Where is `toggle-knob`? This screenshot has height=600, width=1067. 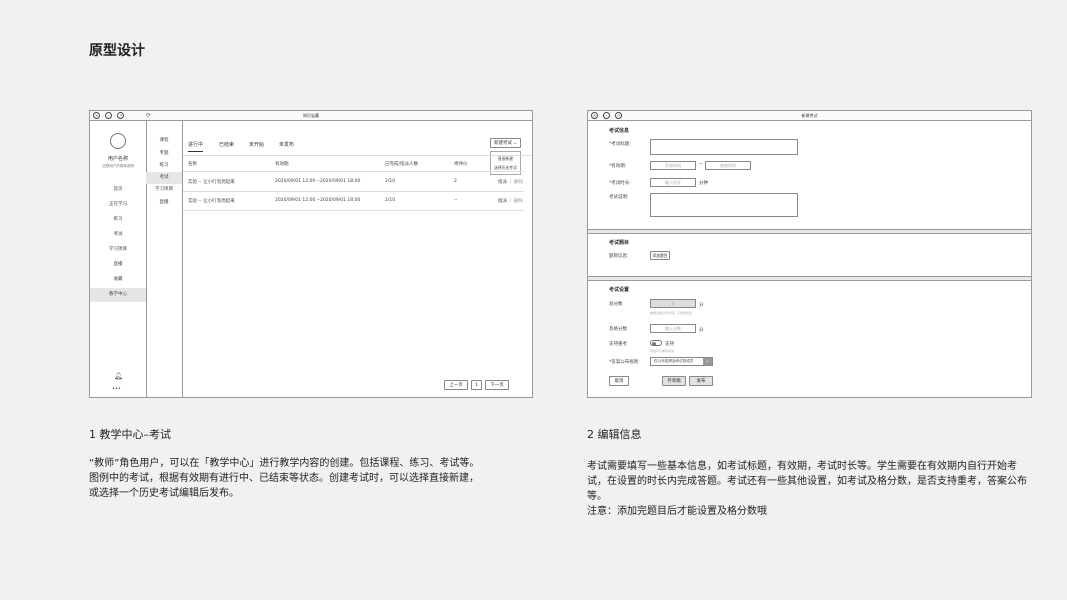
toggle-knob is located at coordinates (654, 343).